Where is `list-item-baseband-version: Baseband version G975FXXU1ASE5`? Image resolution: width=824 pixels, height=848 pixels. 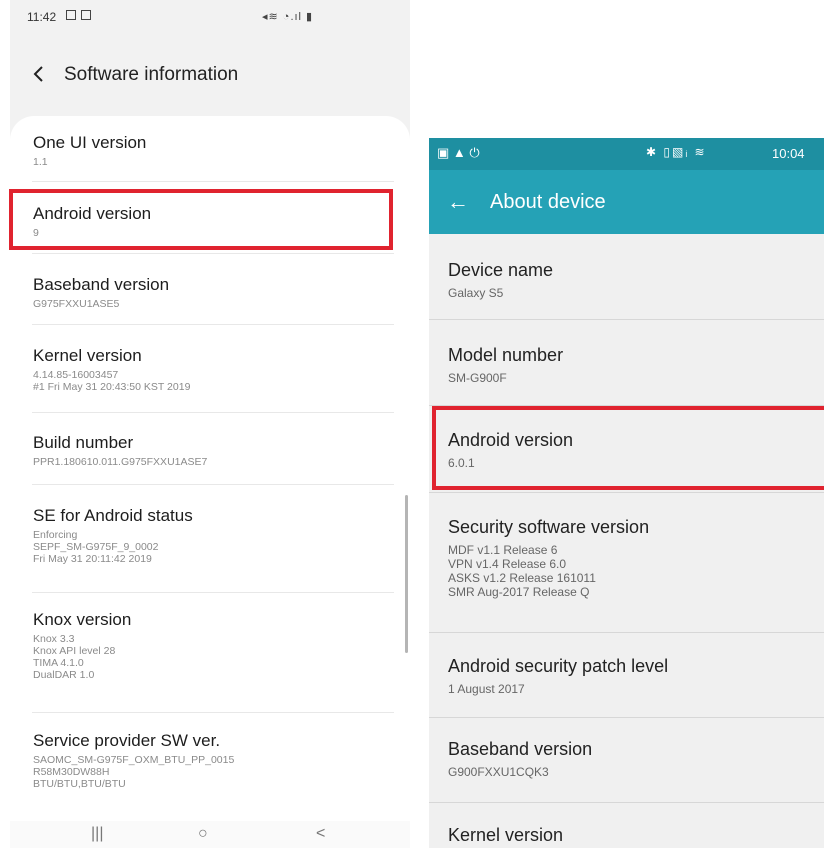
list-item-baseband-version: Baseband version G975FXXU1ASE5 is located at coordinates (213, 292).